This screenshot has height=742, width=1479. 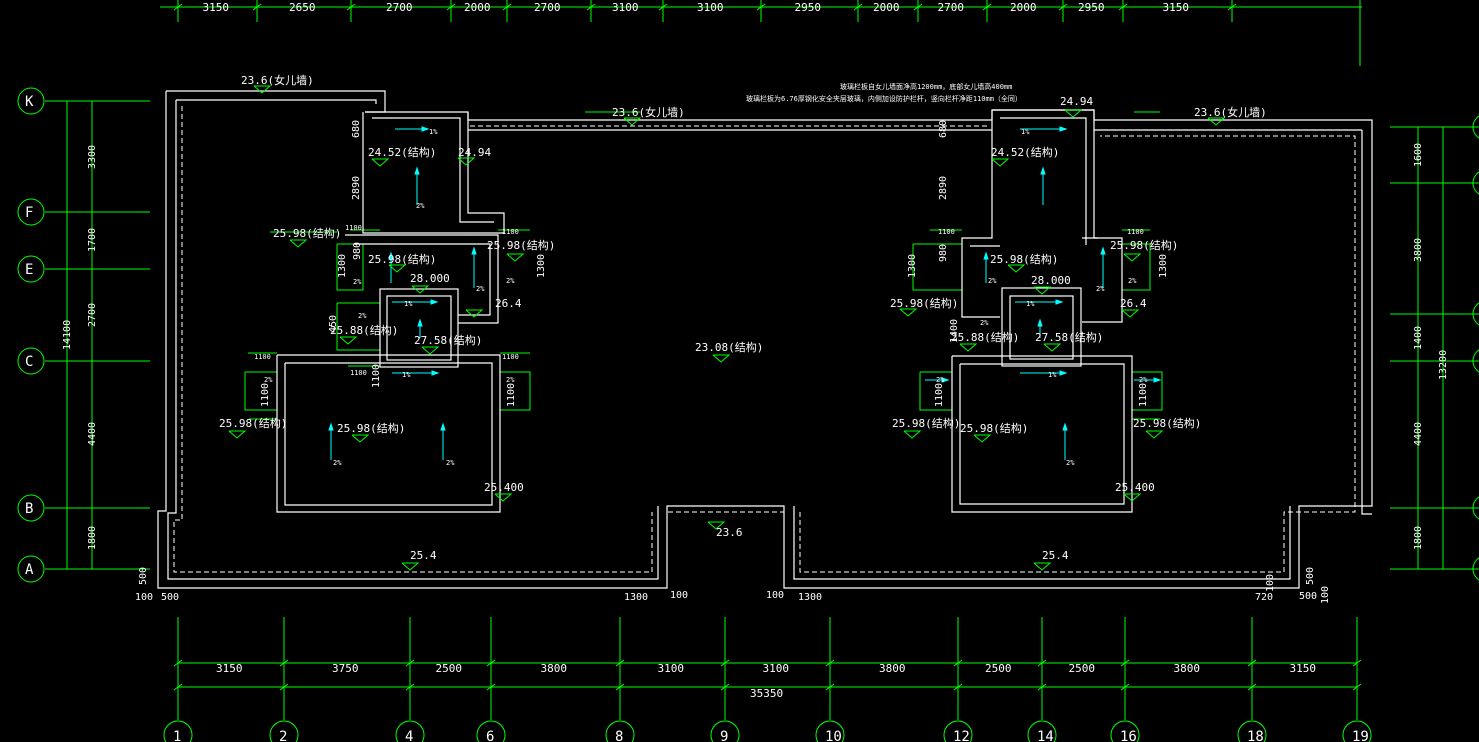 I want to click on level-r-small-left: 25.88(结构), so click(x=985, y=337).